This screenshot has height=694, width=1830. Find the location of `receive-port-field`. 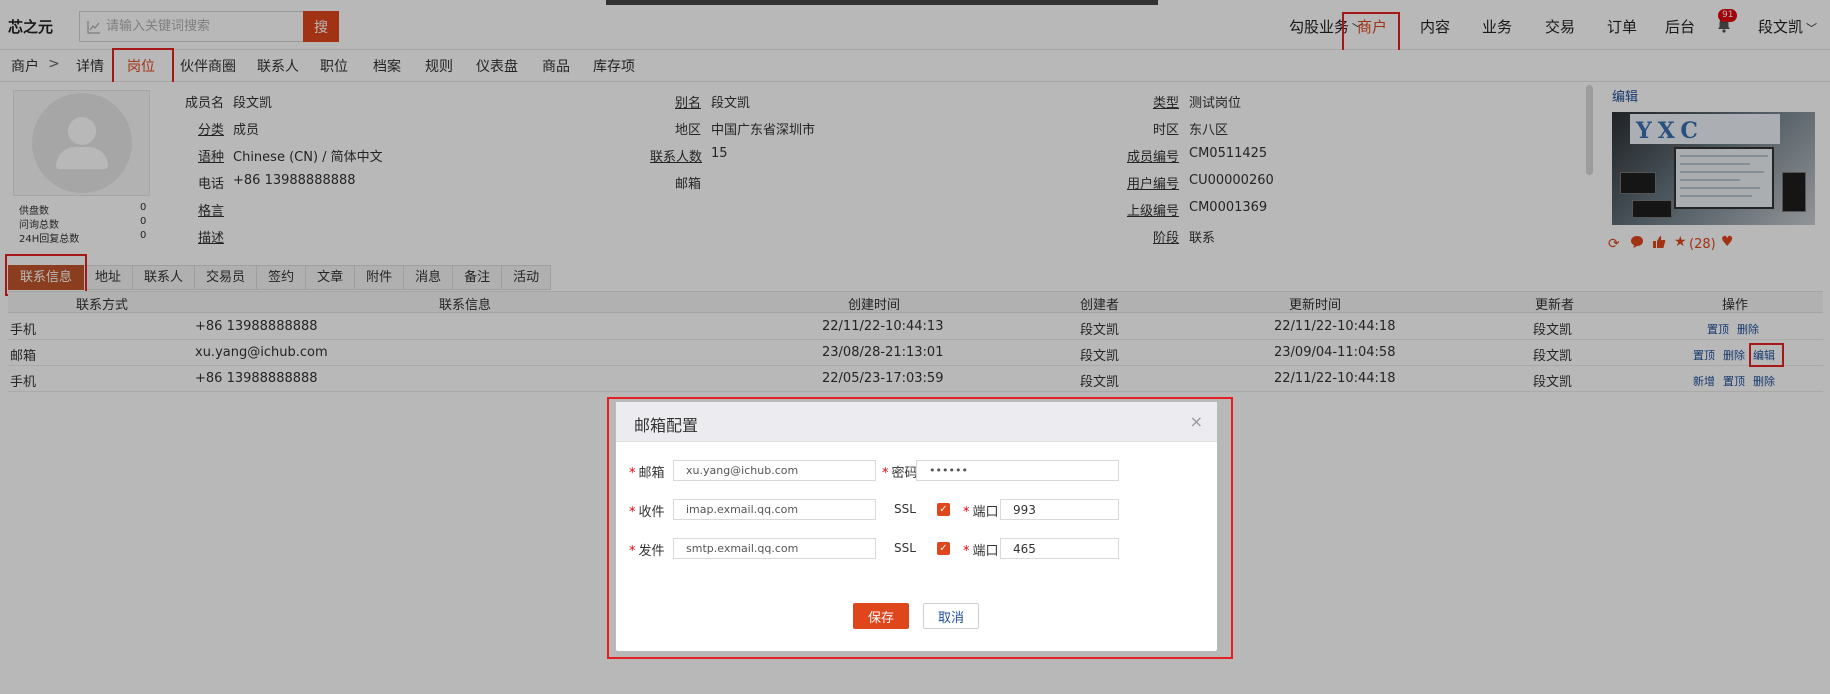

receive-port-field is located at coordinates (1059, 509).